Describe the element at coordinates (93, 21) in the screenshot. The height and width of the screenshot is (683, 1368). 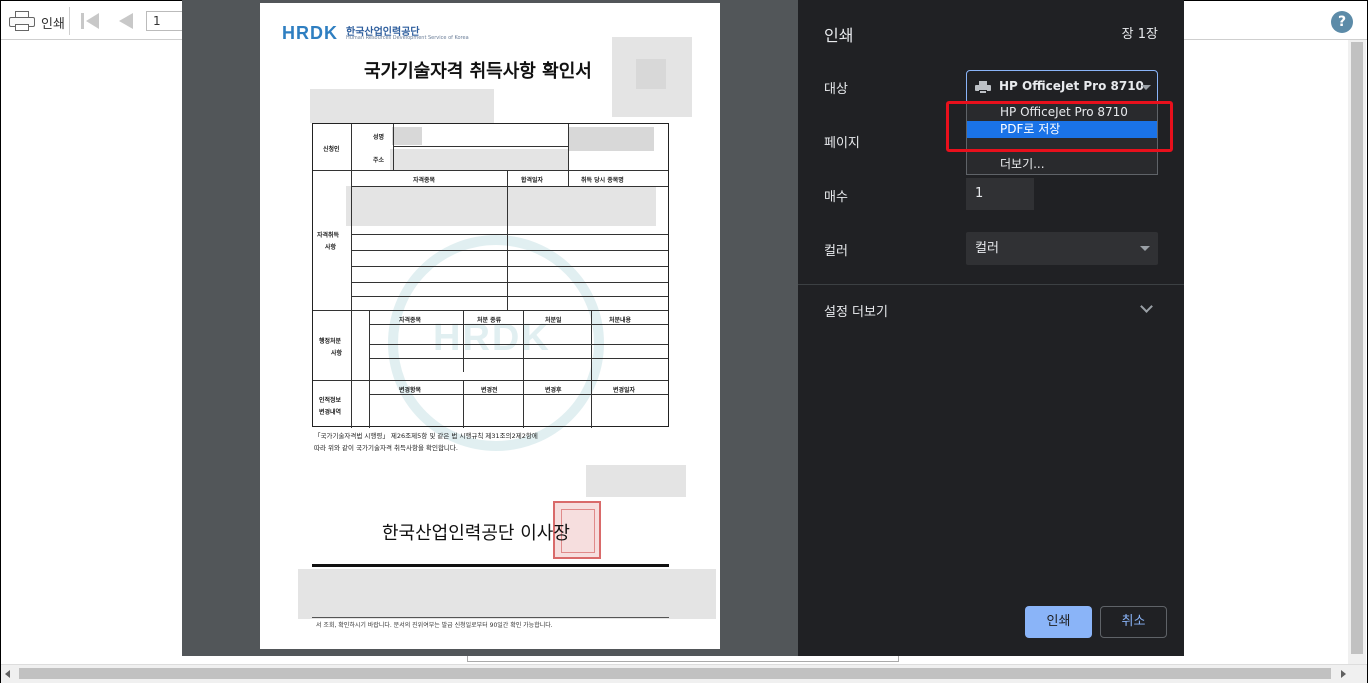
I see `first-page-icon` at that location.